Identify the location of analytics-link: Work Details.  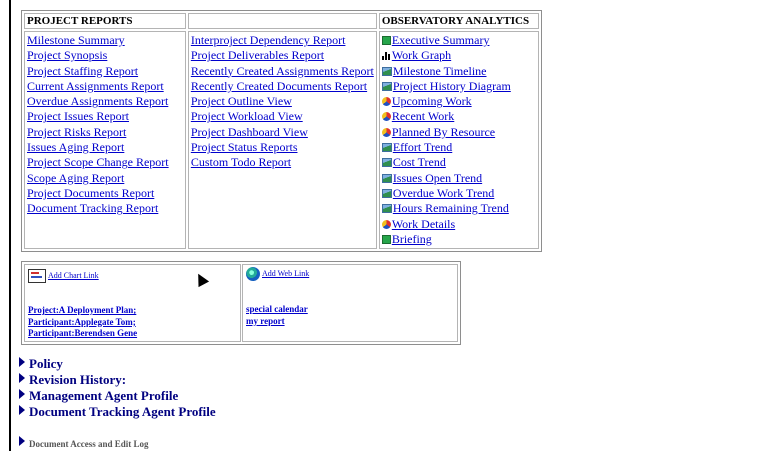
(458, 224).